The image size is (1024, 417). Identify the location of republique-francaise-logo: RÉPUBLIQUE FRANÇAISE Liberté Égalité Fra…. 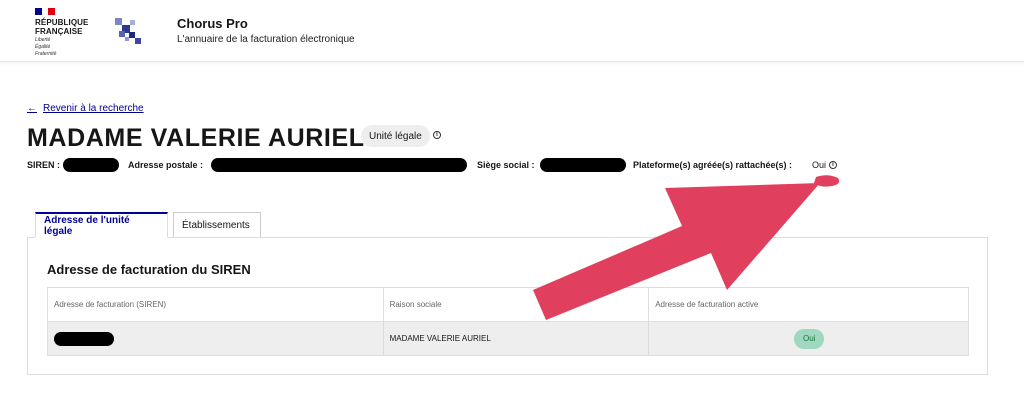
(65, 32).